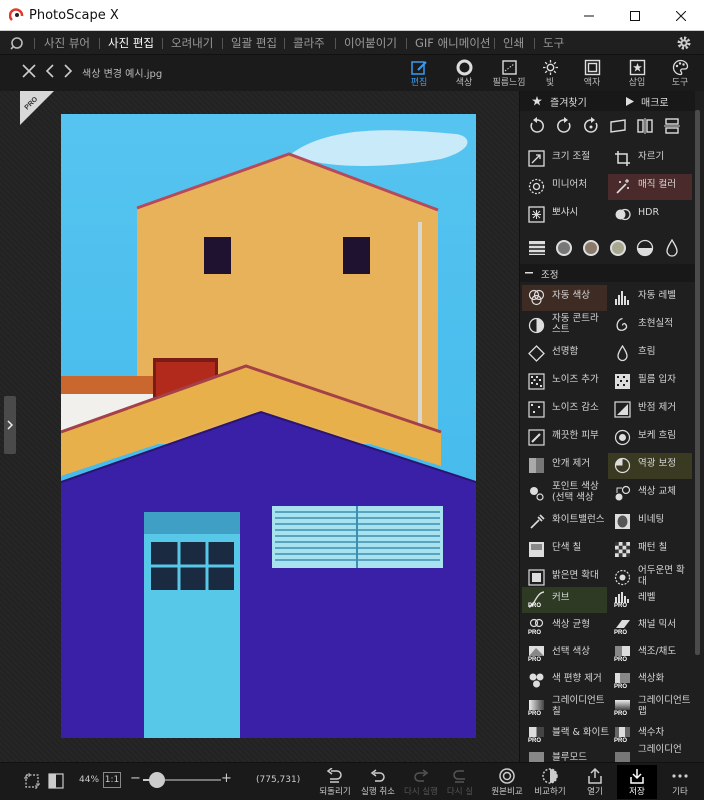 The width and height of the screenshot is (704, 800). Describe the element at coordinates (370, 43) in the screenshot. I see `menu-combine: 이어붙이기` at that location.